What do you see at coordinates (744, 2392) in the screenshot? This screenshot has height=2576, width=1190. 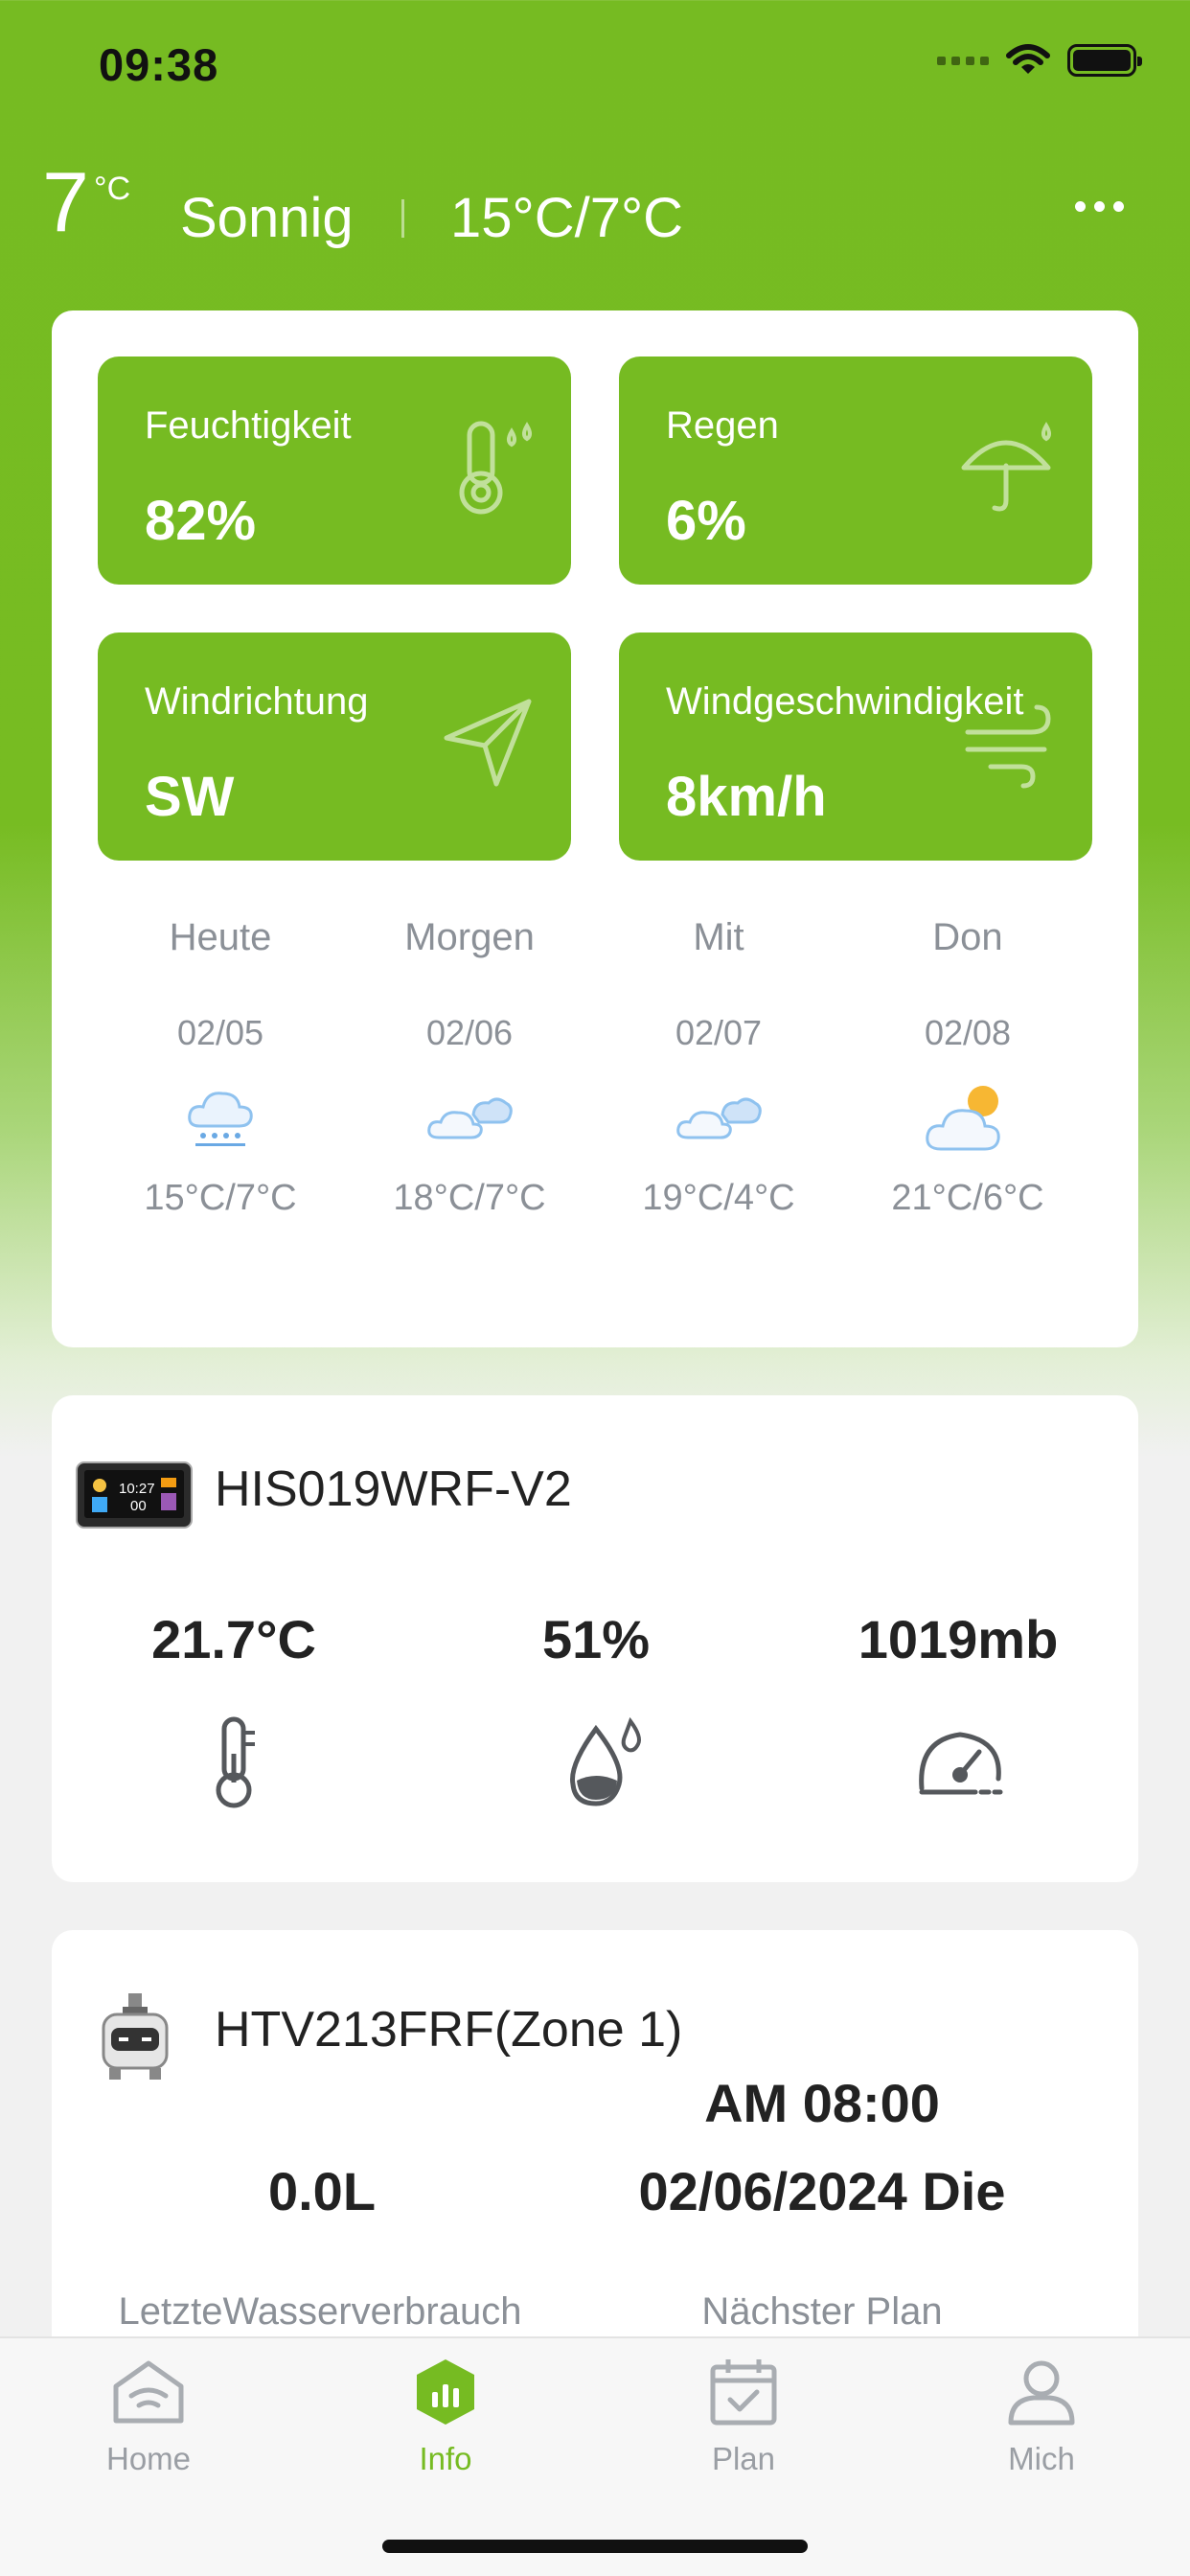 I see `calendar-icon` at bounding box center [744, 2392].